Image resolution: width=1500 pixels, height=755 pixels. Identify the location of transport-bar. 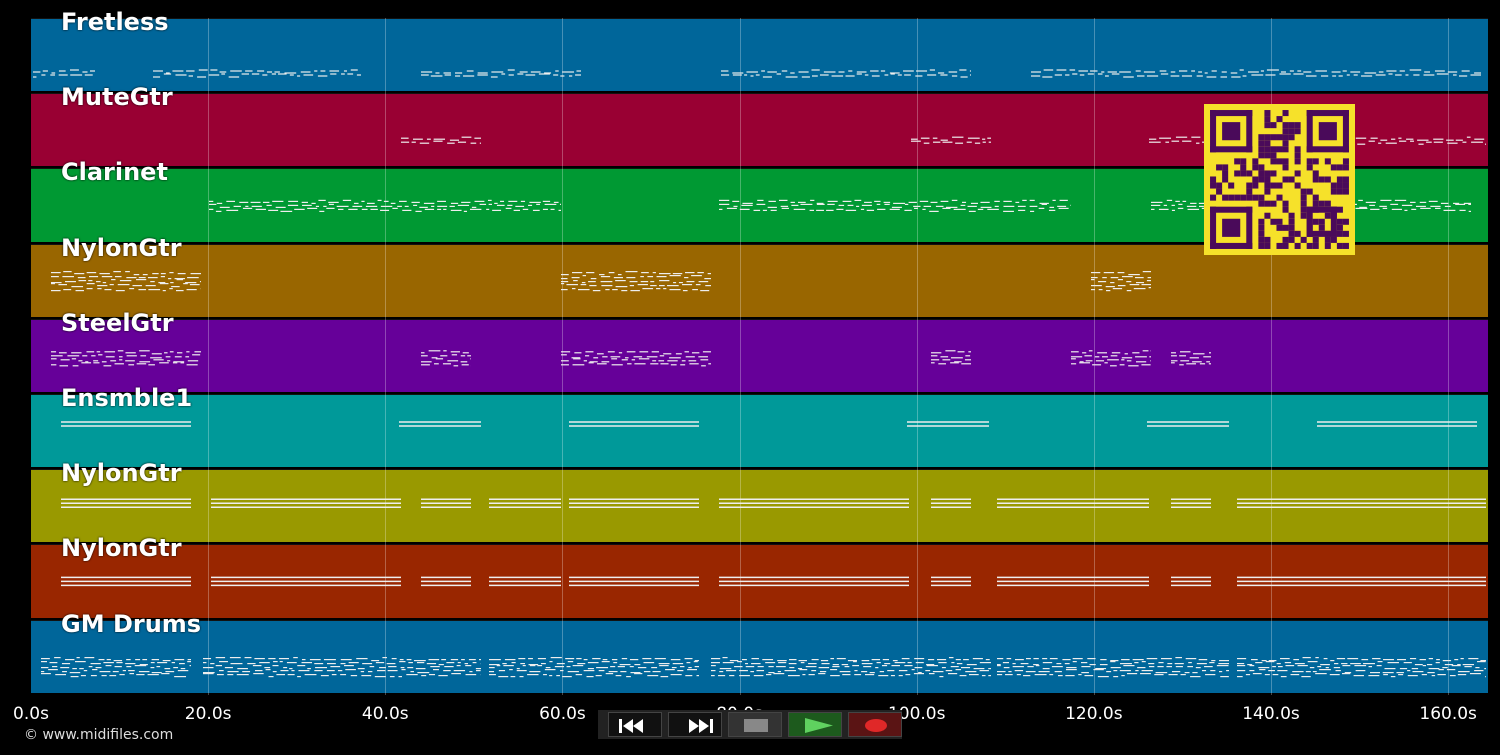
(750, 724).